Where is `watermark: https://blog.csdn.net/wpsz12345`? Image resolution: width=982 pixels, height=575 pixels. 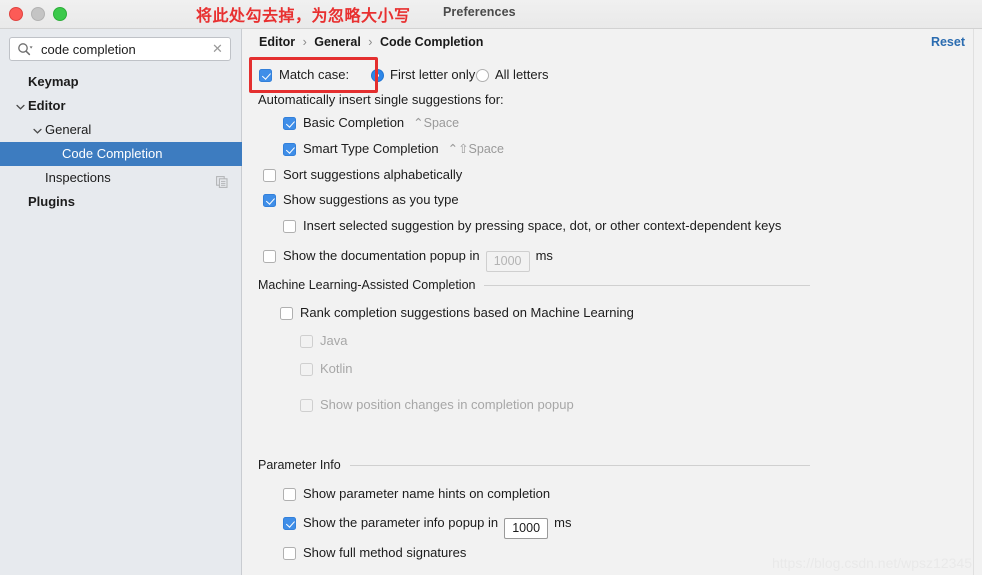
watermark: https://blog.csdn.net/wpsz12345 is located at coordinates (871, 563).